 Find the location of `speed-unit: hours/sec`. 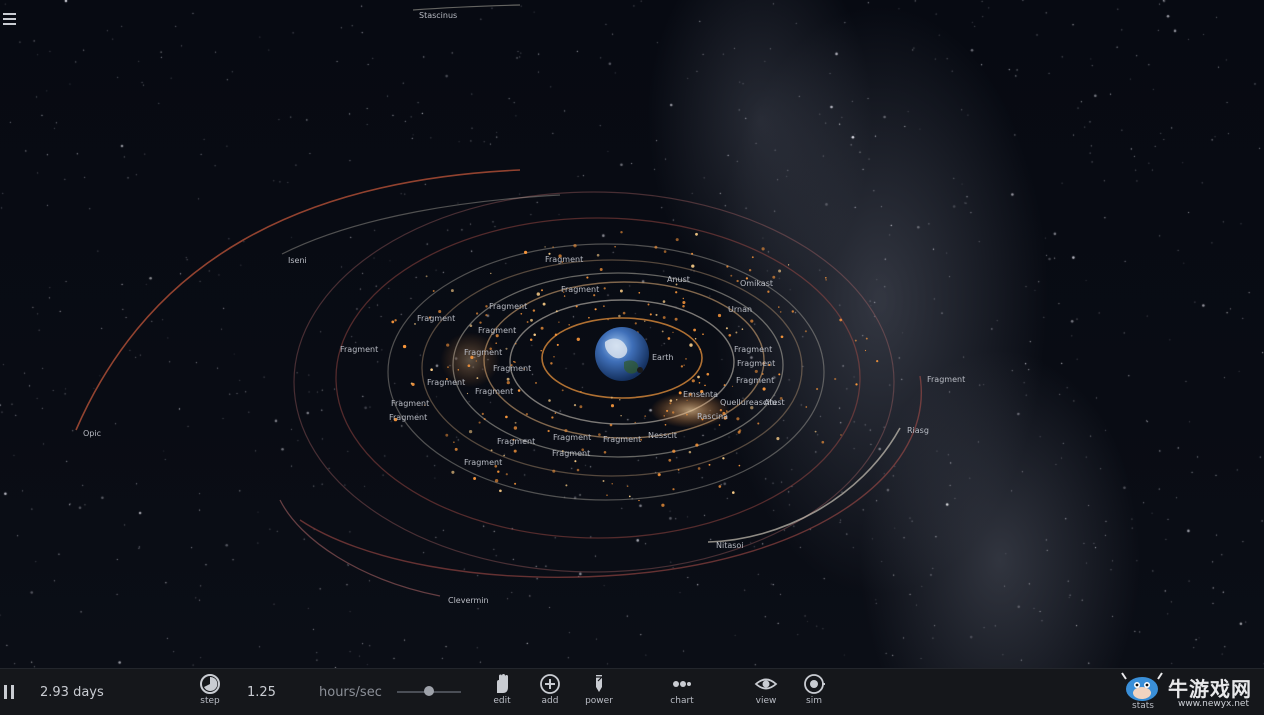

speed-unit: hours/sec is located at coordinates (350, 692).